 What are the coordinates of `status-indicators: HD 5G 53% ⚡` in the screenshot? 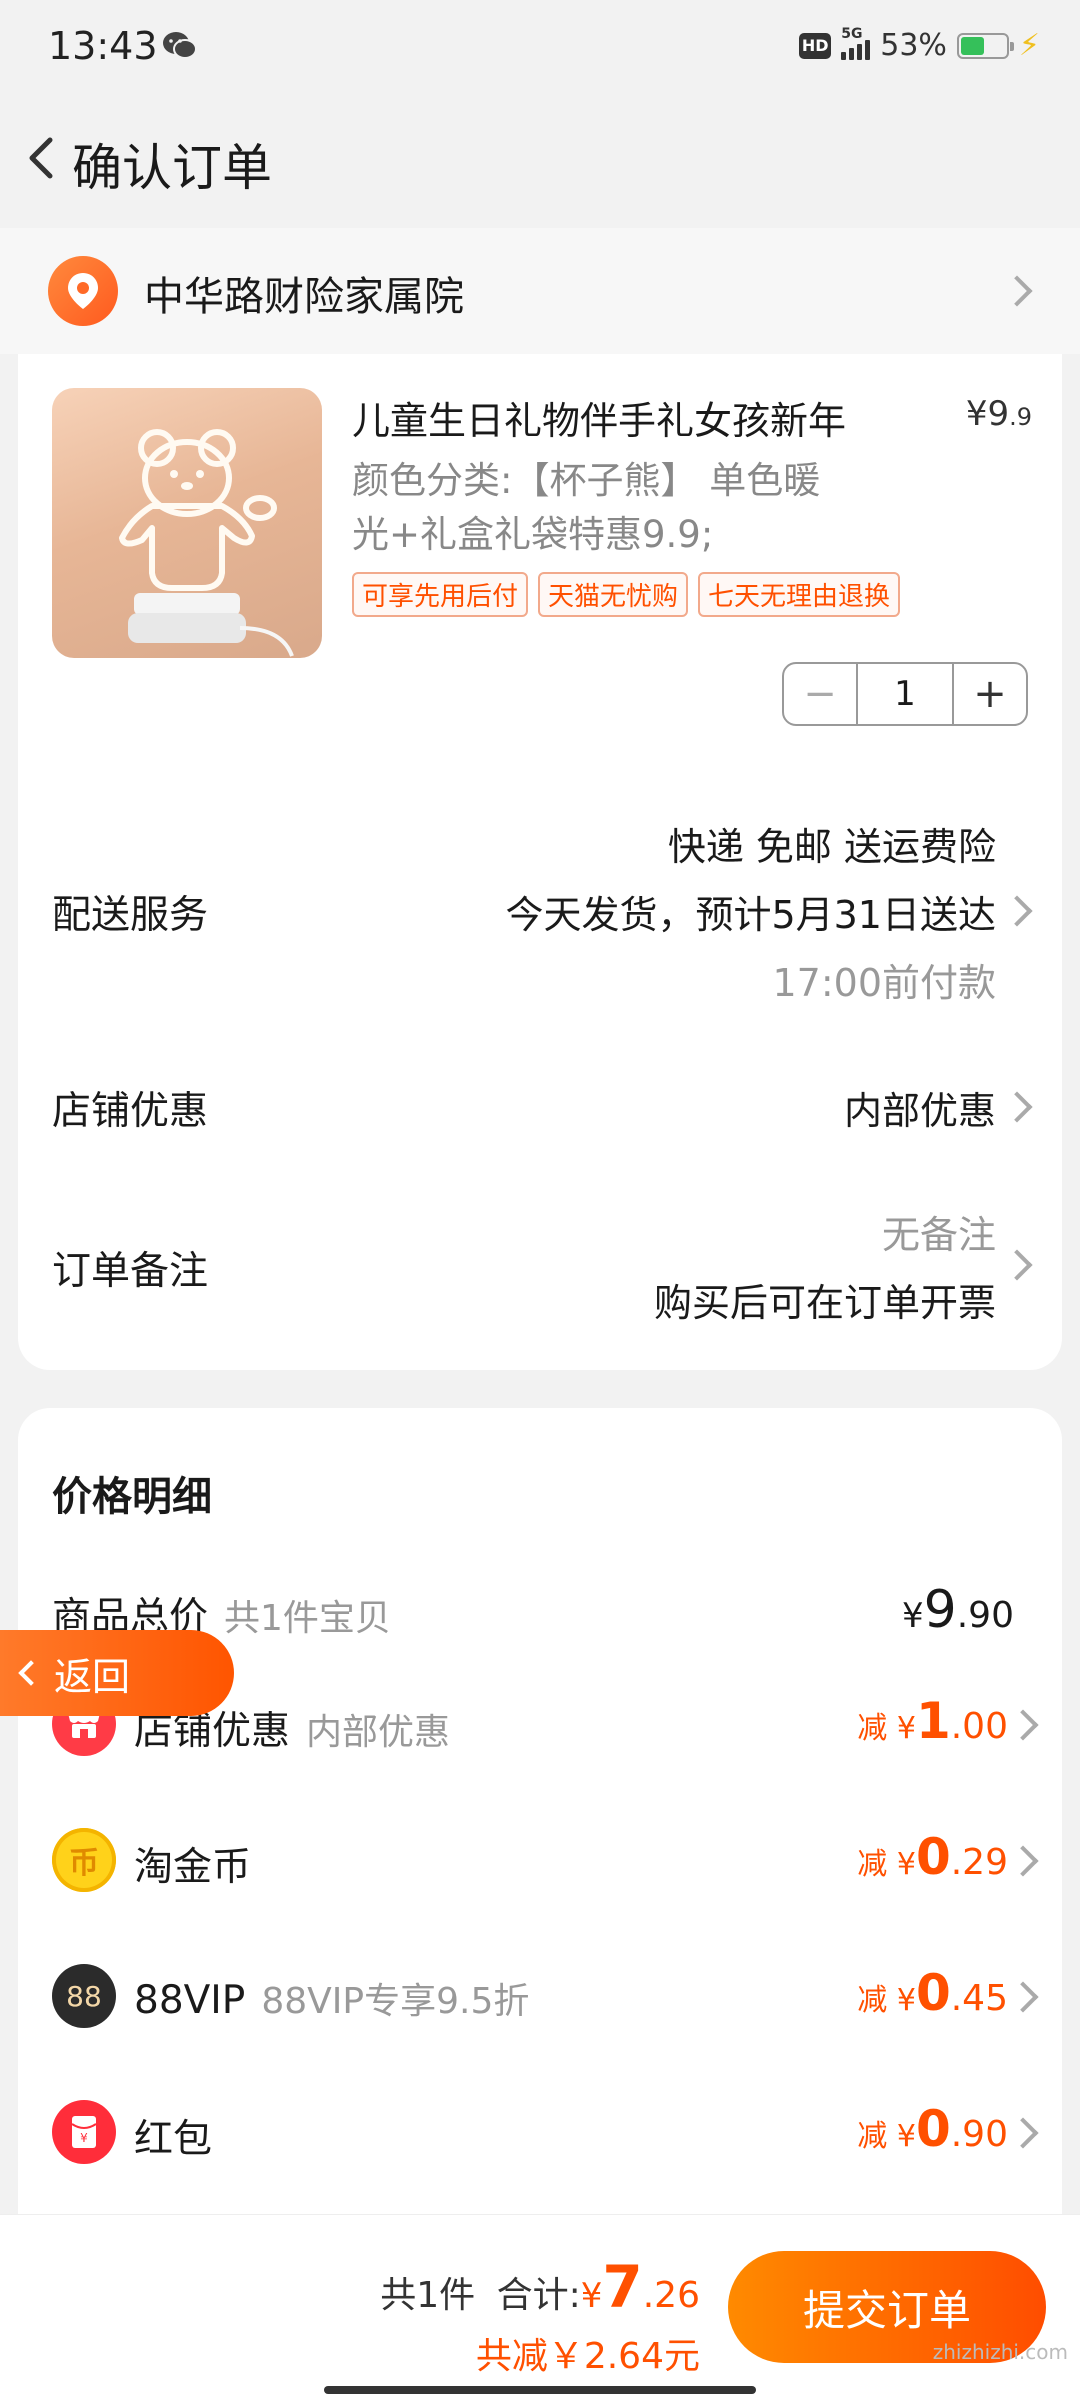 It's located at (919, 44).